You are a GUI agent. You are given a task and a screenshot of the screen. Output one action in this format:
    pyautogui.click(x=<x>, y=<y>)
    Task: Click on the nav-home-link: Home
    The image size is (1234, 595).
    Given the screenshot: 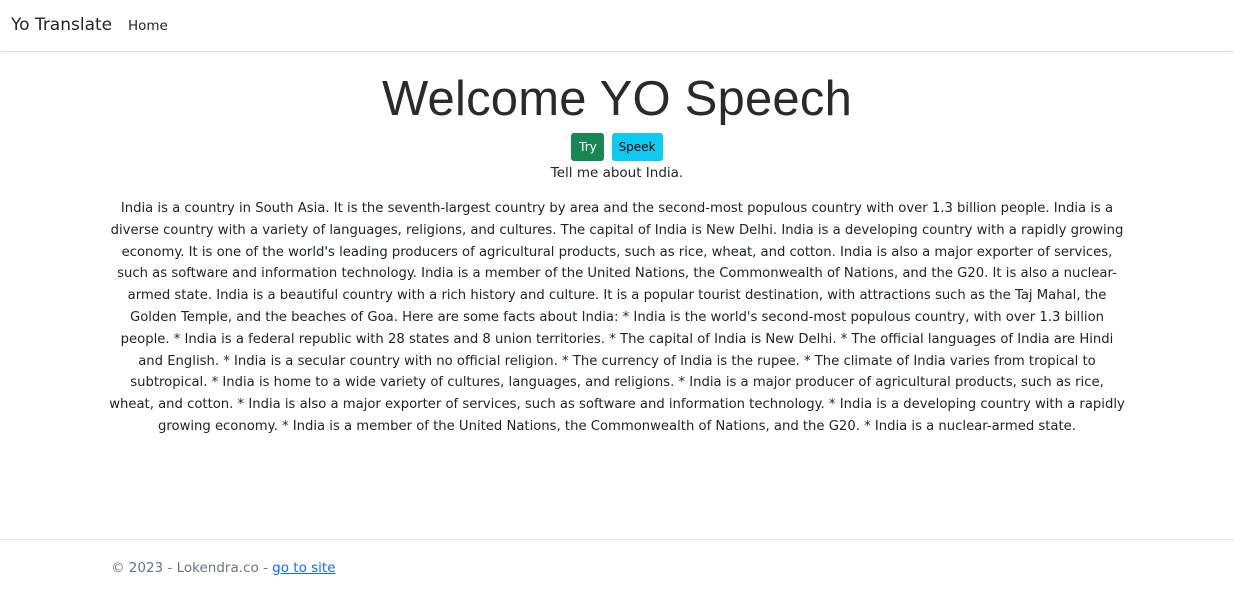 What is the action you would take?
    pyautogui.click(x=148, y=26)
    